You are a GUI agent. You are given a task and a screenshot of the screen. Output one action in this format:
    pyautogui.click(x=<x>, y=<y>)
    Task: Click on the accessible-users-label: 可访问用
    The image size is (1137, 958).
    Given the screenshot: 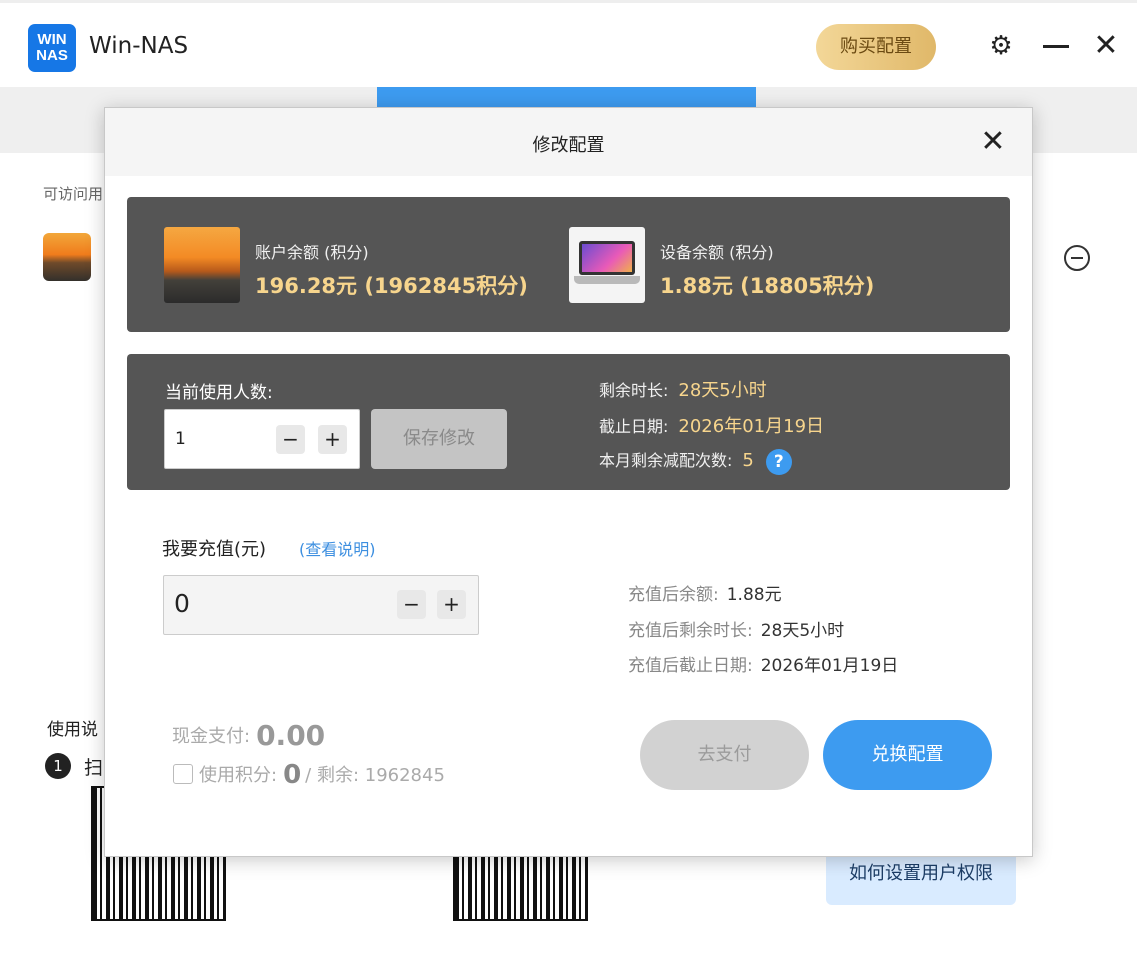 What is the action you would take?
    pyautogui.click(x=73, y=194)
    